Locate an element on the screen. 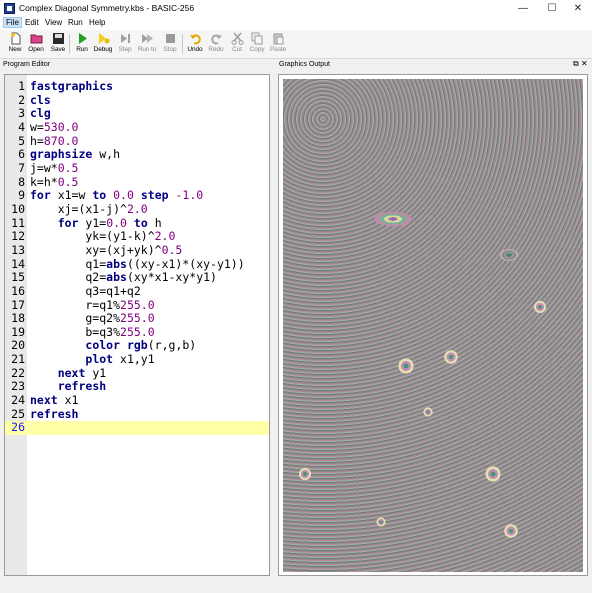 The width and height of the screenshot is (592, 593). close-pane-icon: ✕ is located at coordinates (584, 63).